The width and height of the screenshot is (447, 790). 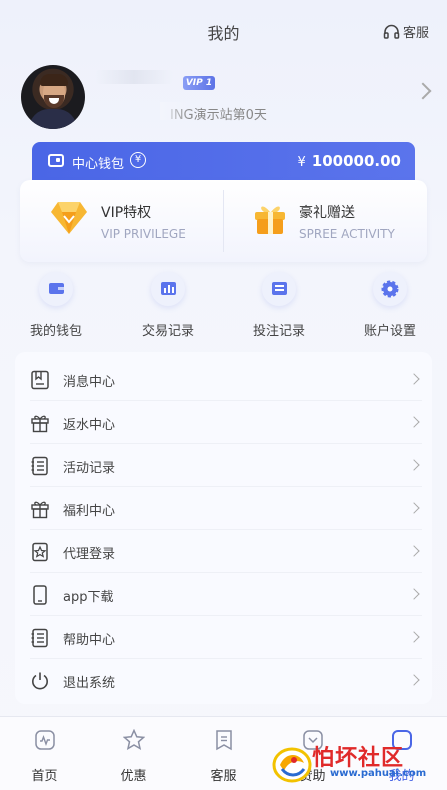 What do you see at coordinates (301, 162) in the screenshot?
I see `currency-symbol: ¥` at bounding box center [301, 162].